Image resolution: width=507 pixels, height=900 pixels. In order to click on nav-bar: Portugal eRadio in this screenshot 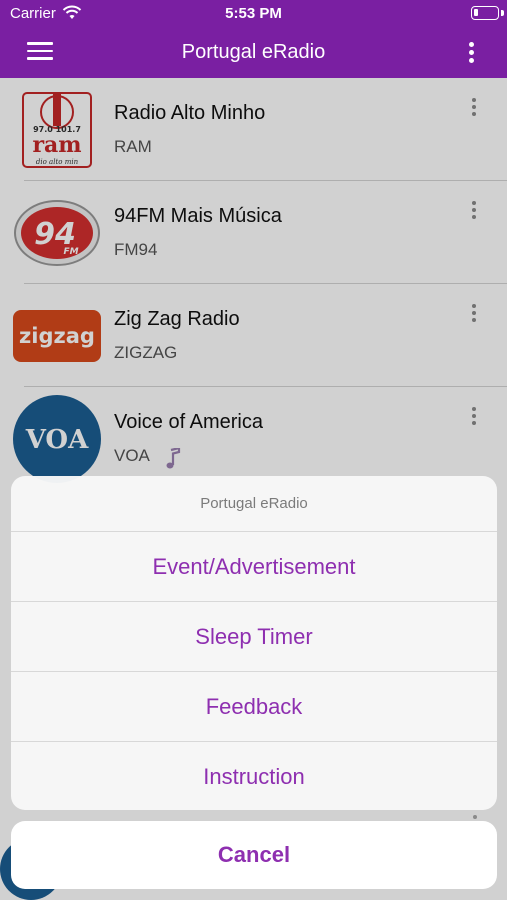, I will do `click(253, 53)`.